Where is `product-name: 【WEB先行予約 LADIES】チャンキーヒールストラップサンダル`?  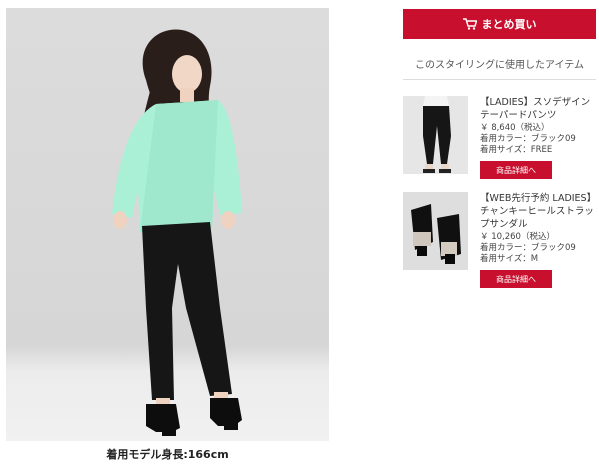
product-name: 【WEB先行予約 LADIES】チャンキーヒールストラップサンダル is located at coordinates (539, 211).